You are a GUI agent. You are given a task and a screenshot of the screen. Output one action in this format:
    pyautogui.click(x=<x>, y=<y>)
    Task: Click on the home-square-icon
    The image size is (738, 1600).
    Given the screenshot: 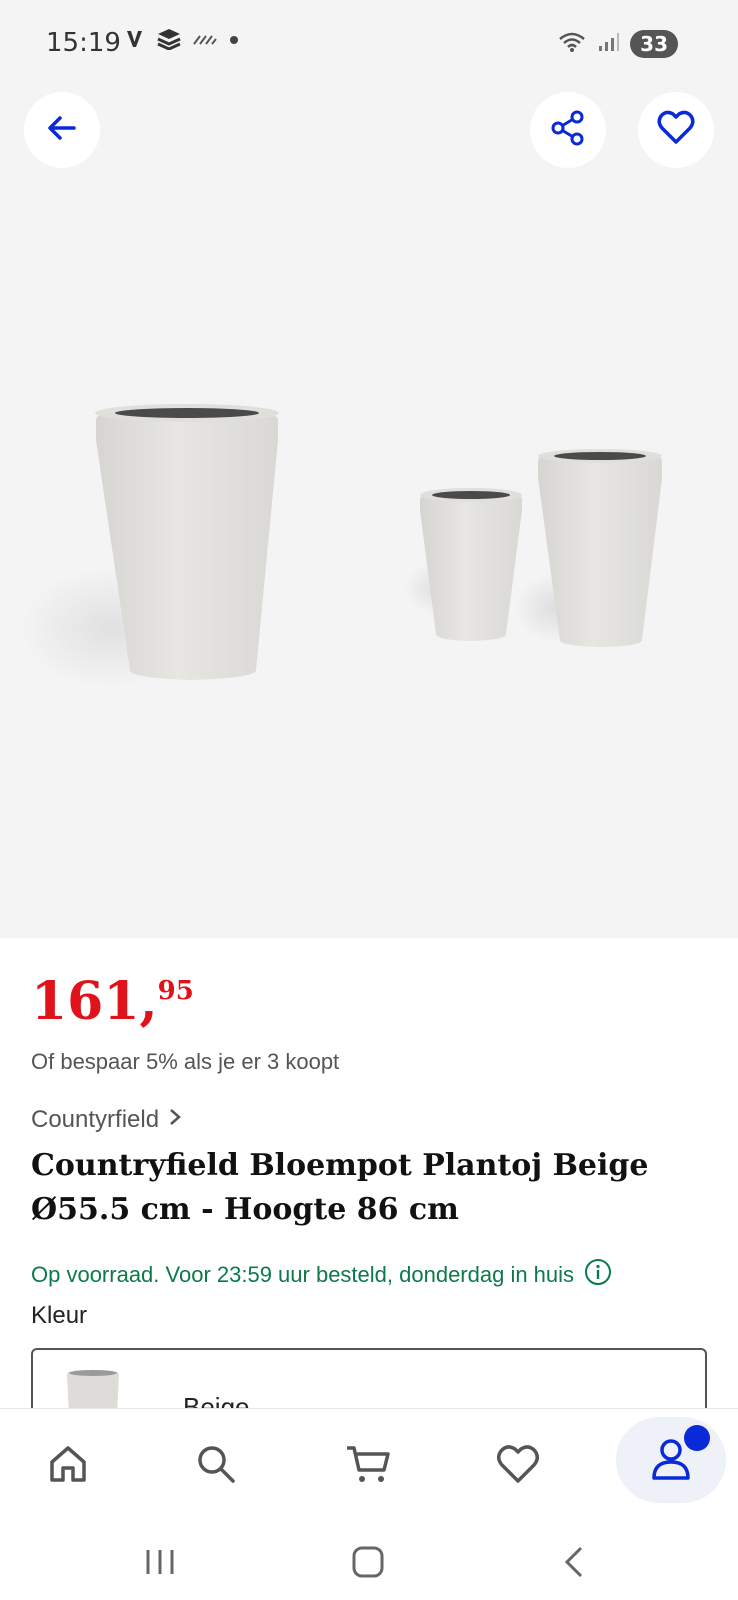 What is the action you would take?
    pyautogui.click(x=368, y=1564)
    